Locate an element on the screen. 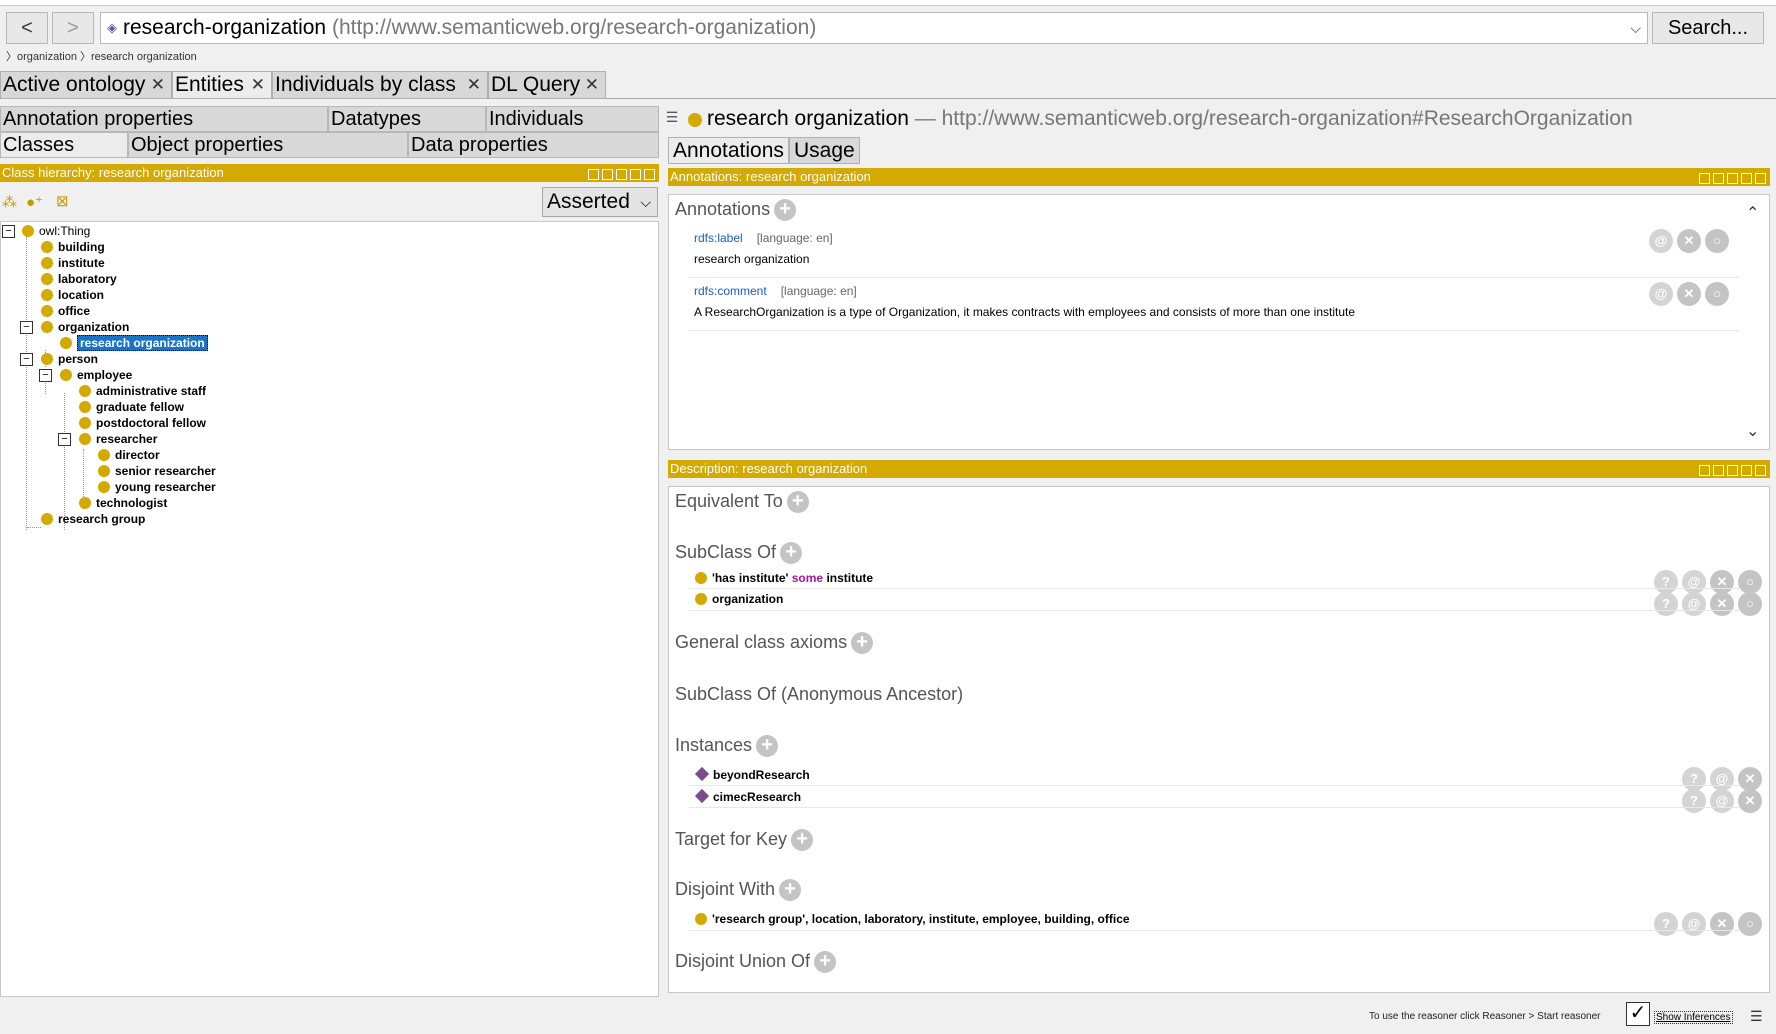 The width and height of the screenshot is (1776, 1034). tab-entities: Entities ✕ is located at coordinates (222, 85).